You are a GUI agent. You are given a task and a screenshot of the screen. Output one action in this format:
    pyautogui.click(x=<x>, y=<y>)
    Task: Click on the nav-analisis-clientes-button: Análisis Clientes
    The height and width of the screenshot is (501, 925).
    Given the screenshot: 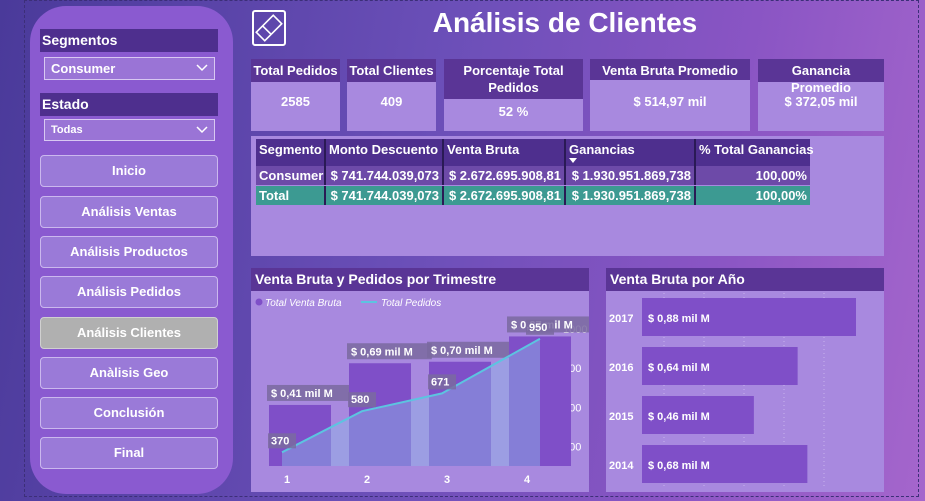 What is the action you would take?
    pyautogui.click(x=129, y=333)
    